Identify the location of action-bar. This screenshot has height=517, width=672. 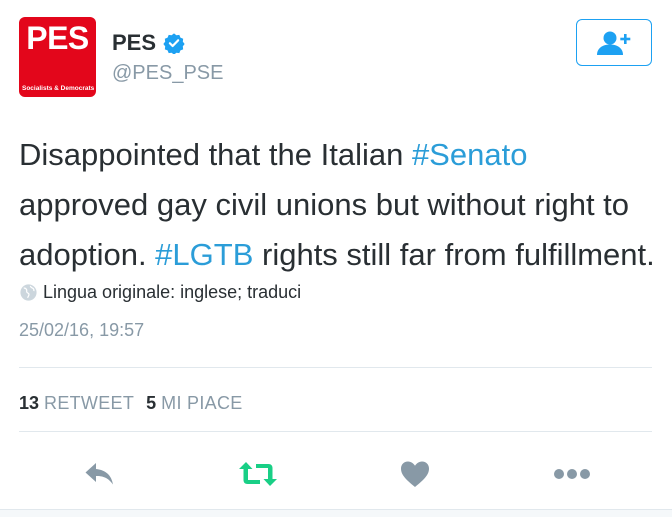
(336, 474).